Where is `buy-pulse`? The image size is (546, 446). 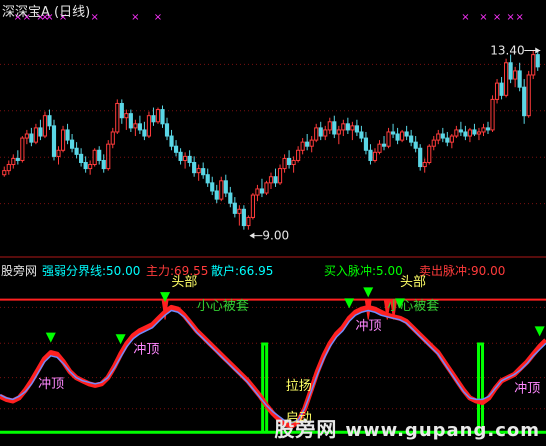 buy-pulse is located at coordinates (265, 387).